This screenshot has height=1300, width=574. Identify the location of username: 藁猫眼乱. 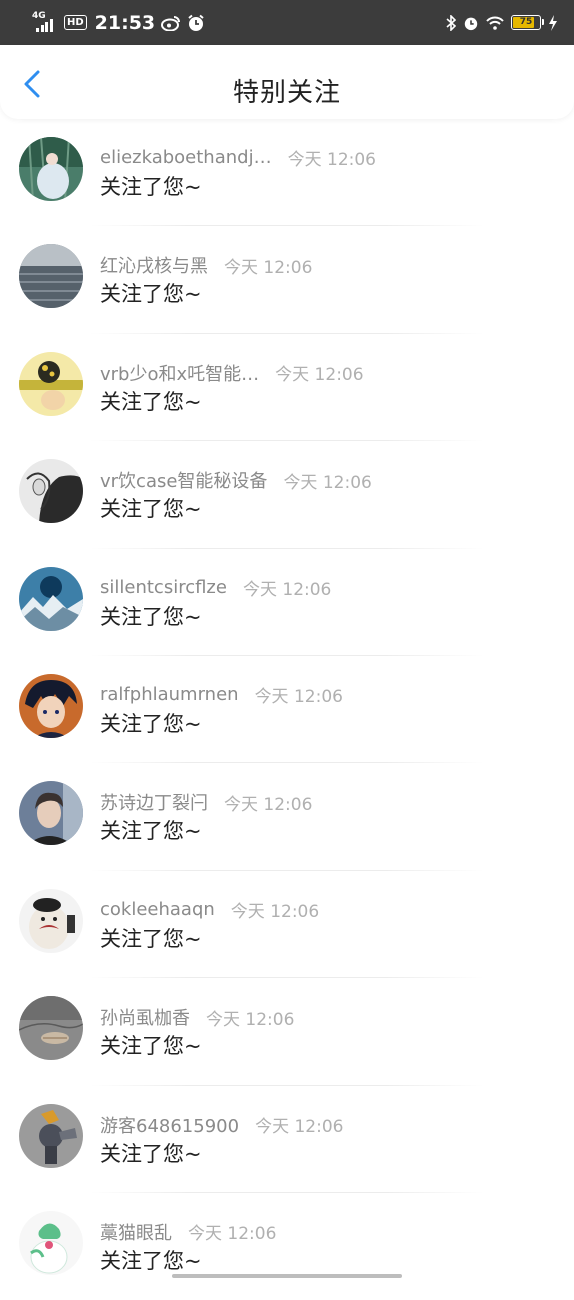
(136, 1232).